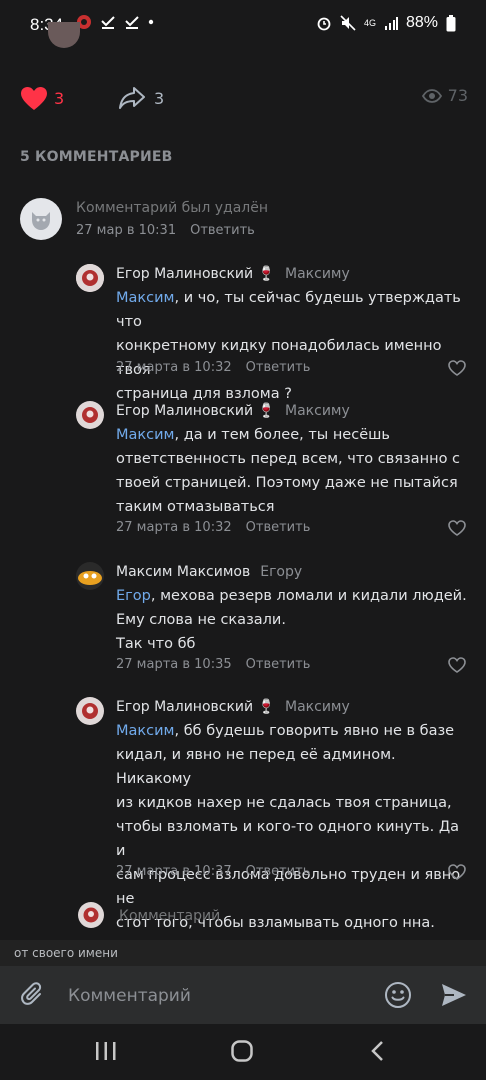 This screenshot has width=486, height=1080. What do you see at coordinates (324, 24) in the screenshot?
I see `alarm-icon` at bounding box center [324, 24].